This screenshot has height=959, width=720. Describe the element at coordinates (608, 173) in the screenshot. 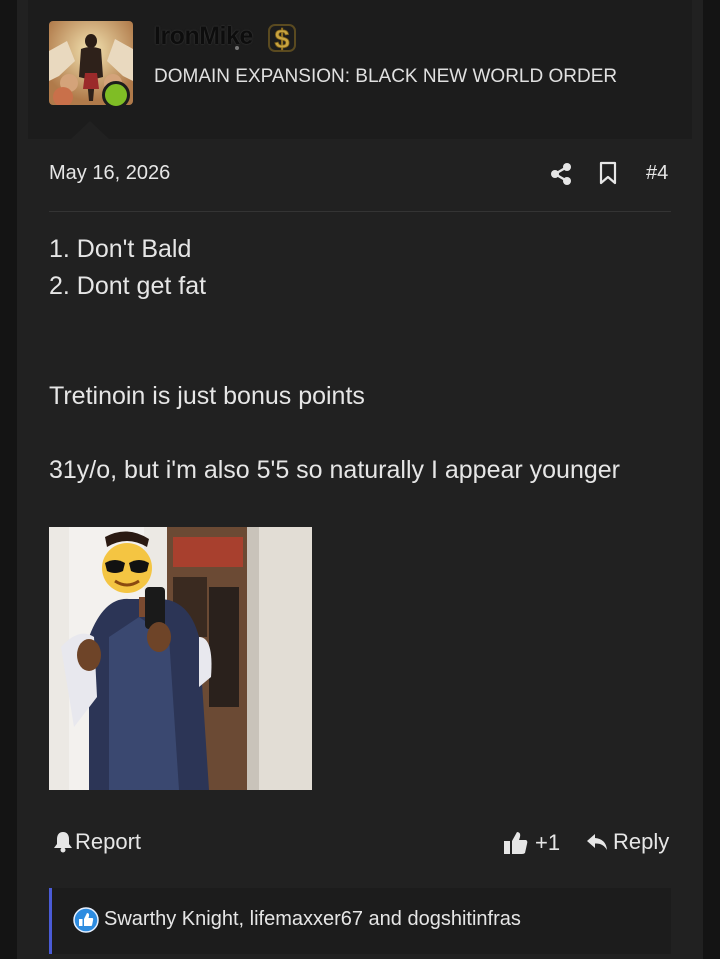

I see `bookmark-icon` at that location.